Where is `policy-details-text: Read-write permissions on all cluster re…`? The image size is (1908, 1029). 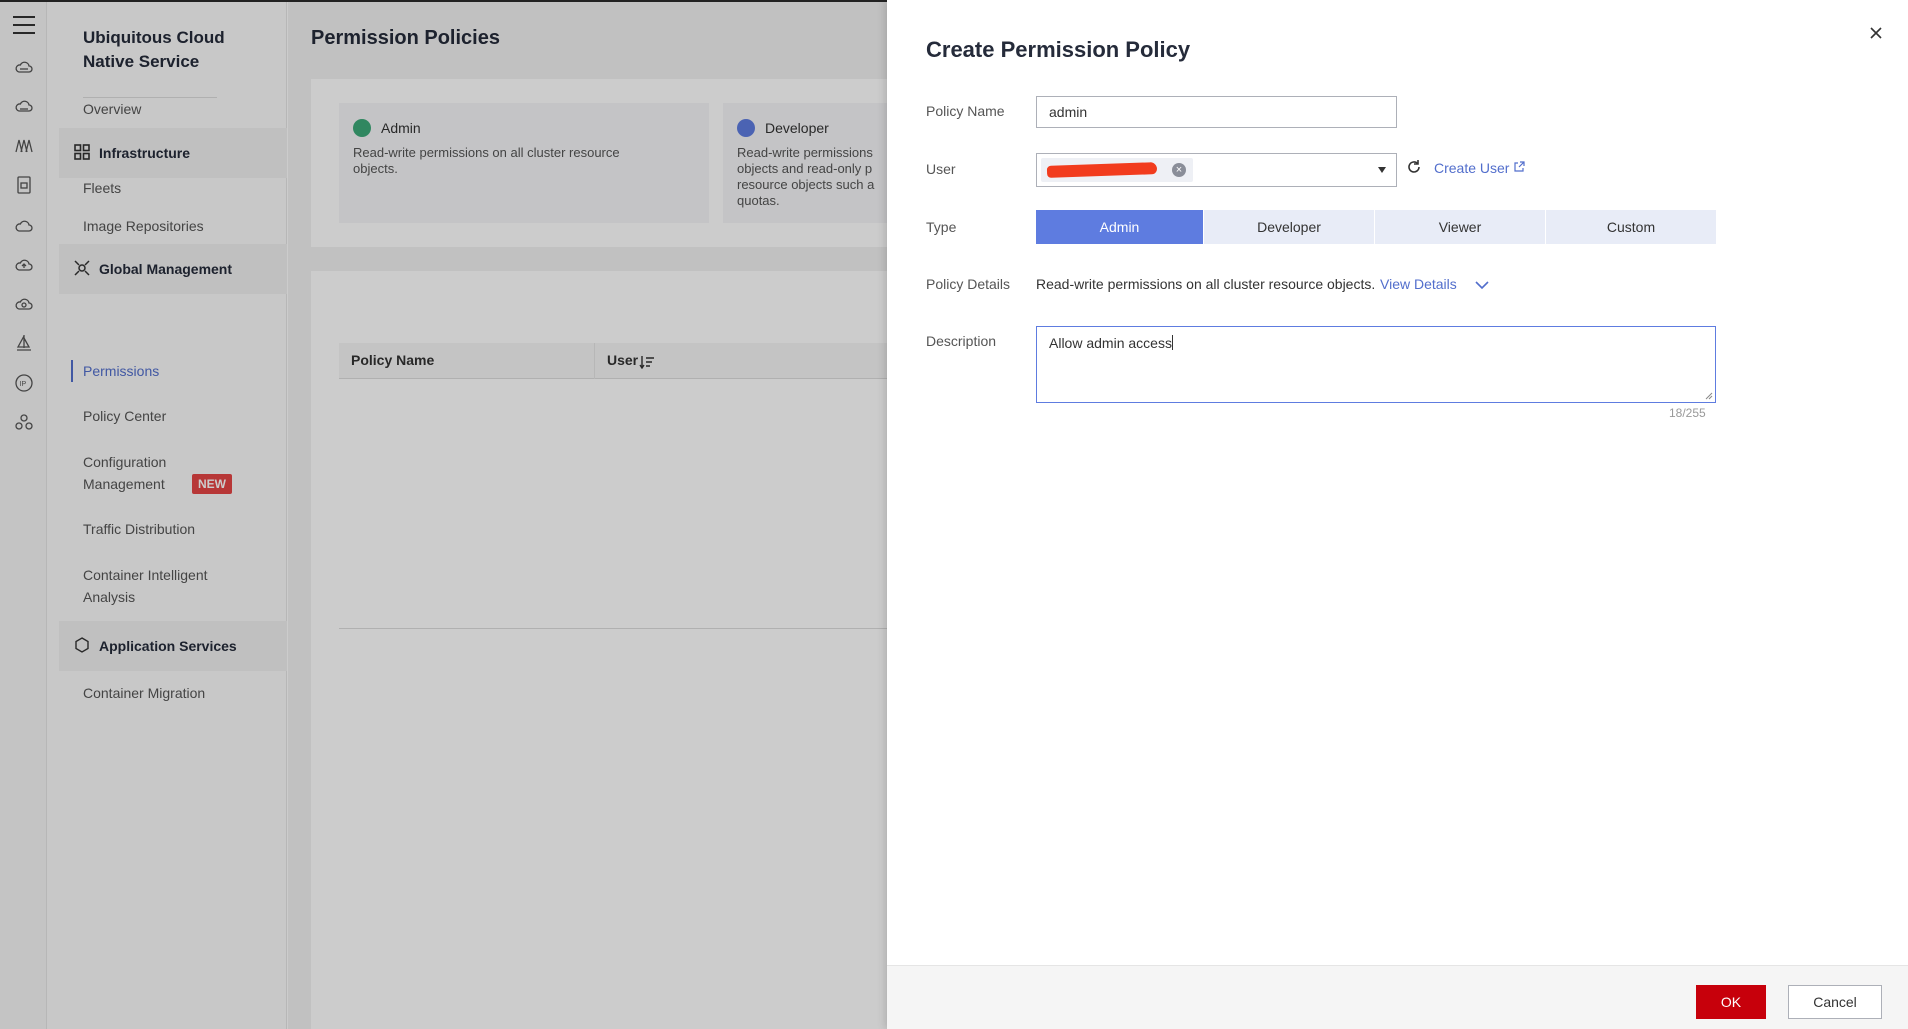
policy-details-text: Read-write permissions on all cluster re… is located at coordinates (1206, 284).